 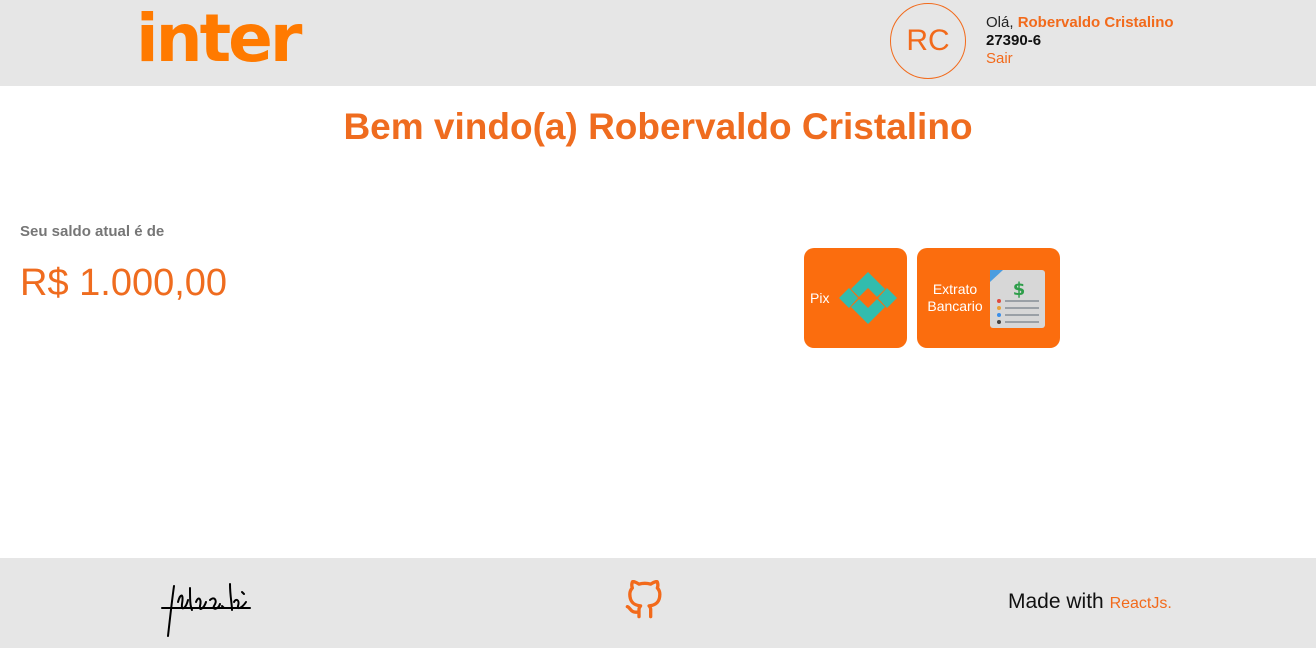 I want to click on balance-value: R$ 1.000,00, so click(x=124, y=283).